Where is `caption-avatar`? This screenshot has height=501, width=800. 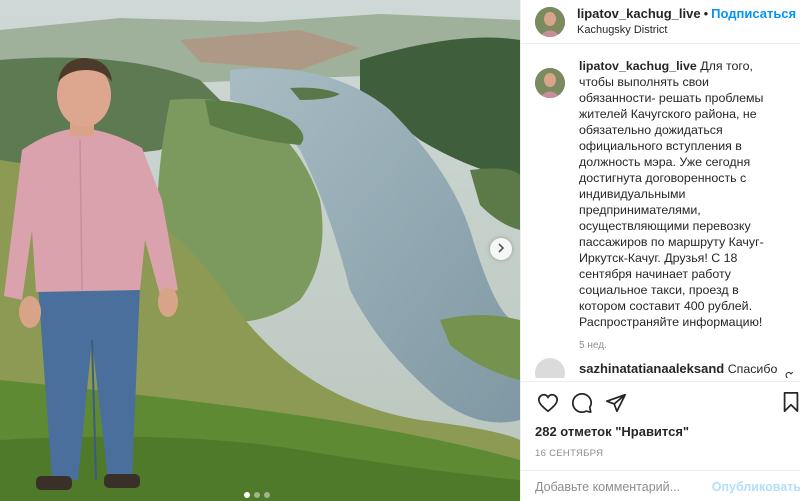
caption-avatar is located at coordinates (550, 83).